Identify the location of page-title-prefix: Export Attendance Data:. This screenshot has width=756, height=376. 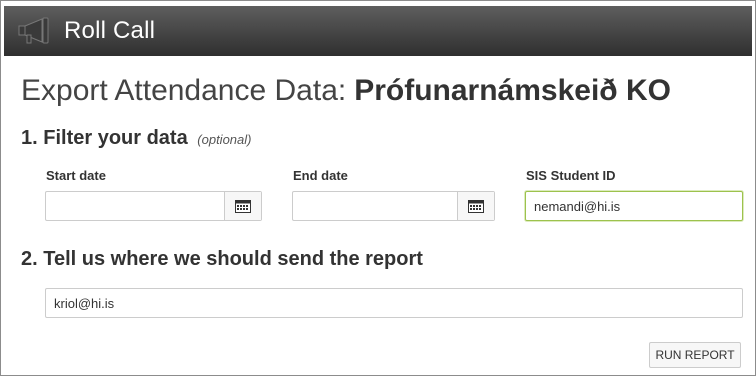
(184, 90).